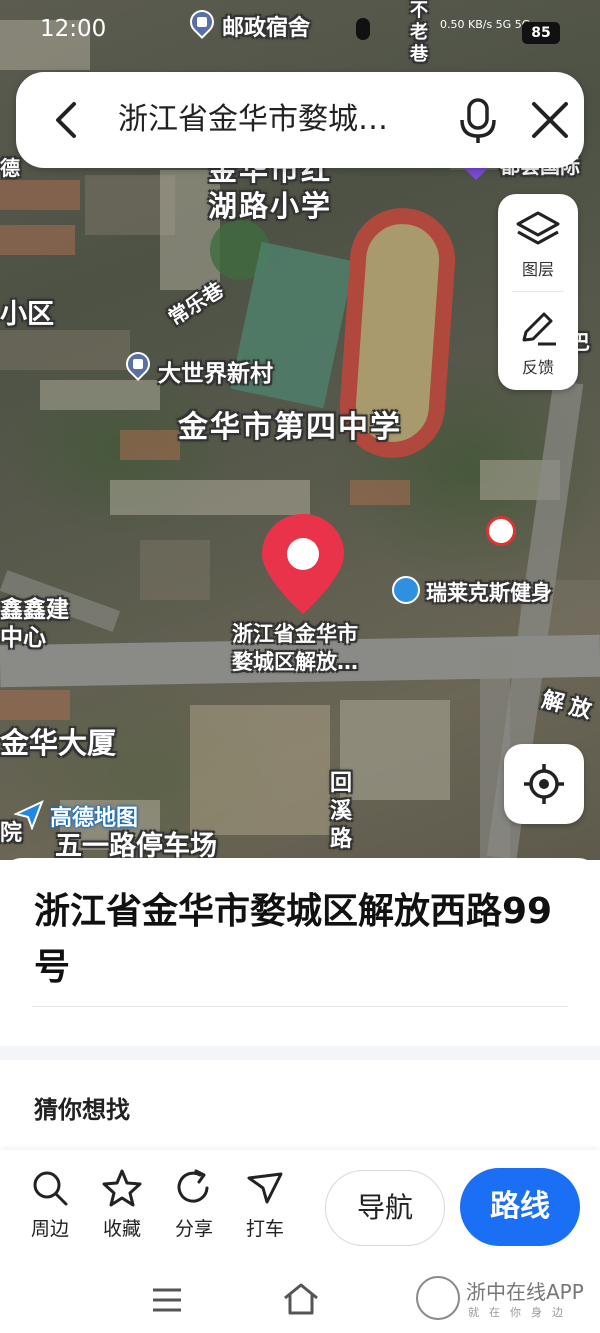 The height and width of the screenshot is (1333, 600). What do you see at coordinates (94, 818) in the screenshot?
I see `amap-logo-text: 高德地图` at bounding box center [94, 818].